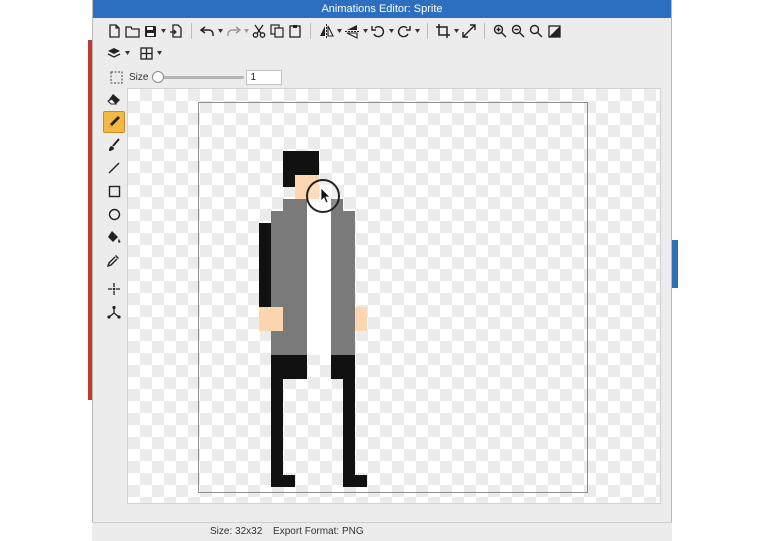 This screenshot has width=763, height=541. I want to click on crop-icon, so click(443, 31).